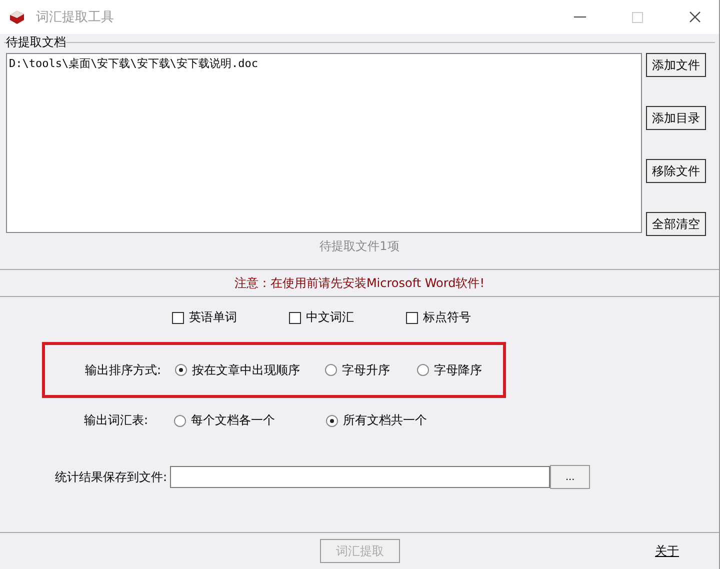  I want to click on include-checkbox: 标点符号, so click(438, 317).